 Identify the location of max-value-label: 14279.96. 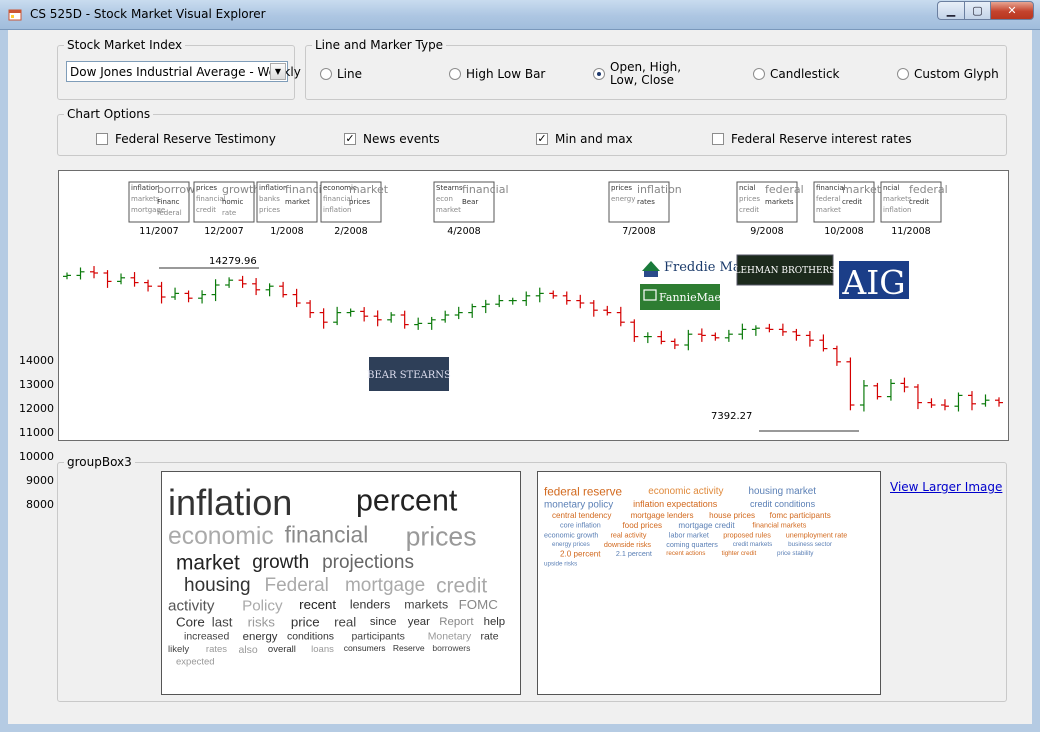
(233, 261).